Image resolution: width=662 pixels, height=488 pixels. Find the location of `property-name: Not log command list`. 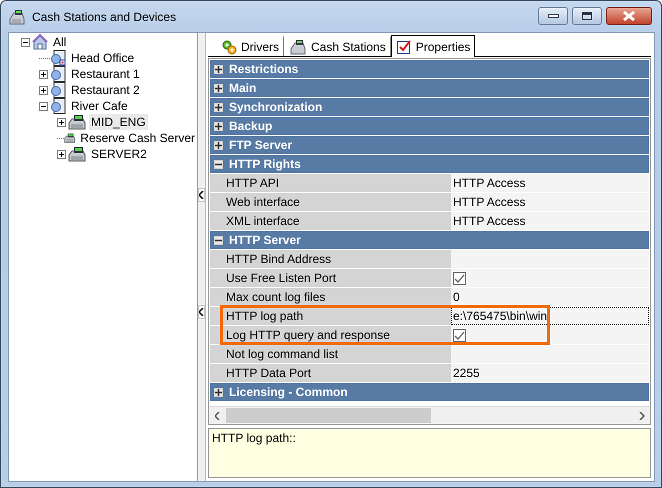

property-name: Not log command list is located at coordinates (282, 354).